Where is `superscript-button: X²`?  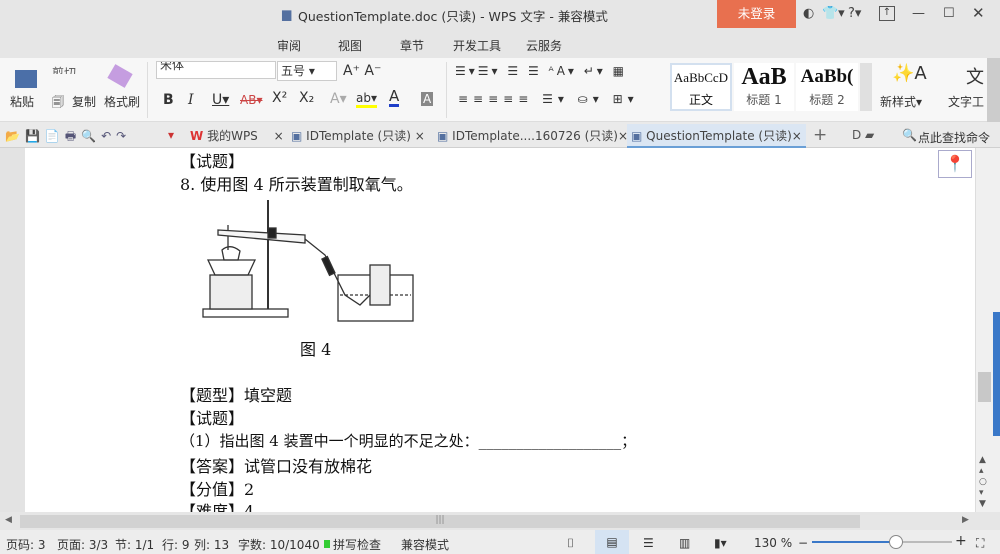 superscript-button: X² is located at coordinates (279, 98).